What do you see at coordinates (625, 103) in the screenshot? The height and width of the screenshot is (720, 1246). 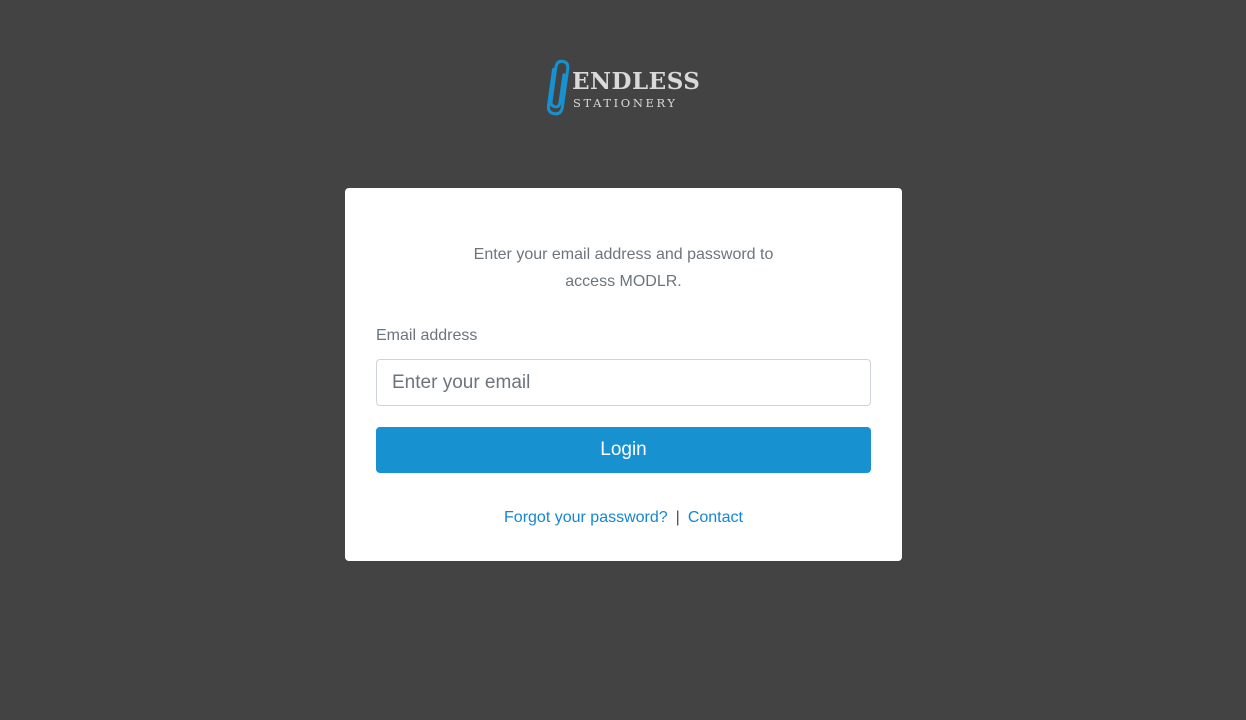 I see `brand-tagline: STATIONERY` at bounding box center [625, 103].